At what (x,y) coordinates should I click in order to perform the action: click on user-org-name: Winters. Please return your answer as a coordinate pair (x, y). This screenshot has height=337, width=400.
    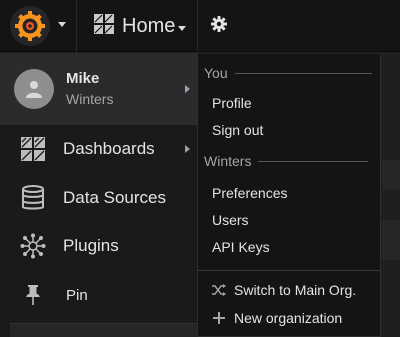
    Looking at the image, I should click on (90, 99).